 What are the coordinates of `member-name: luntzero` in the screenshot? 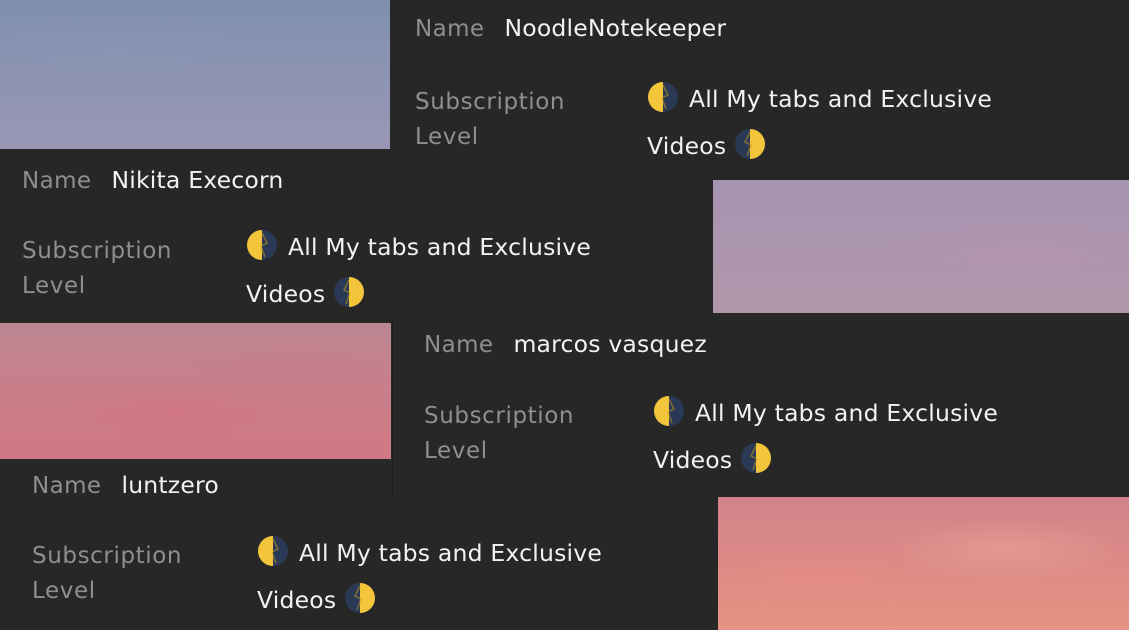 It's located at (170, 485).